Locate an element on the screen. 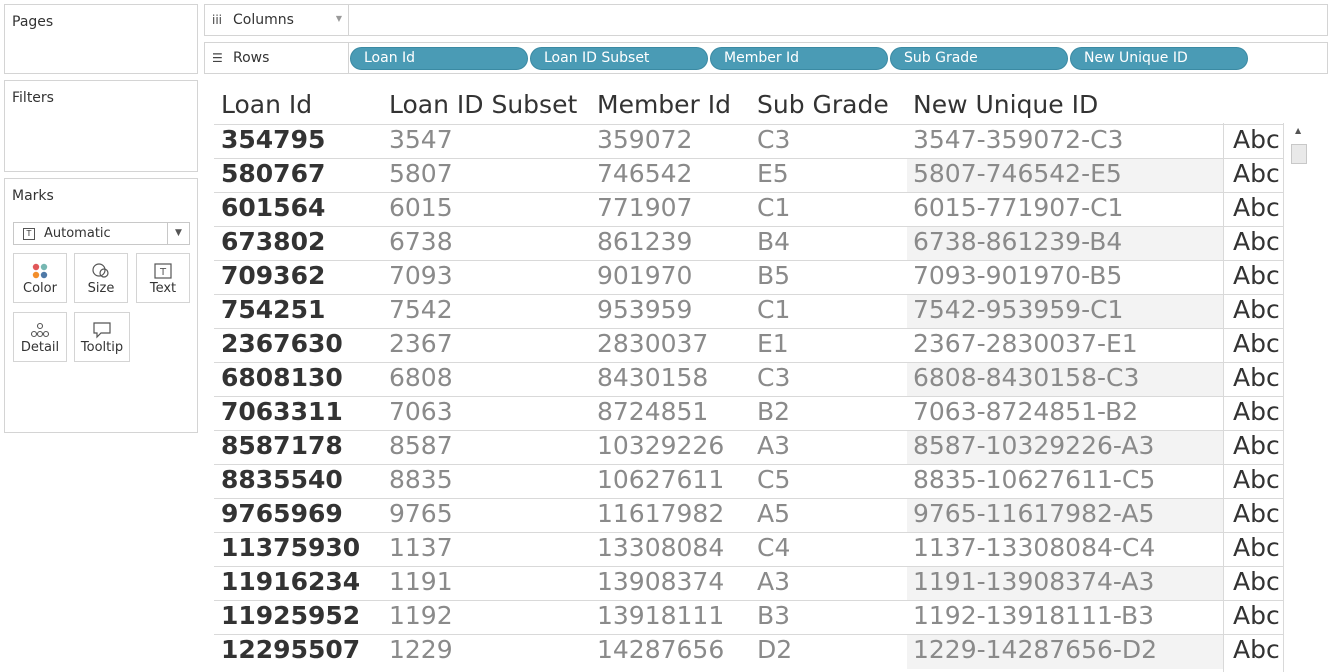 Image resolution: width=1328 pixels, height=672 pixels. tooltip-button: Tooltip is located at coordinates (102, 337).